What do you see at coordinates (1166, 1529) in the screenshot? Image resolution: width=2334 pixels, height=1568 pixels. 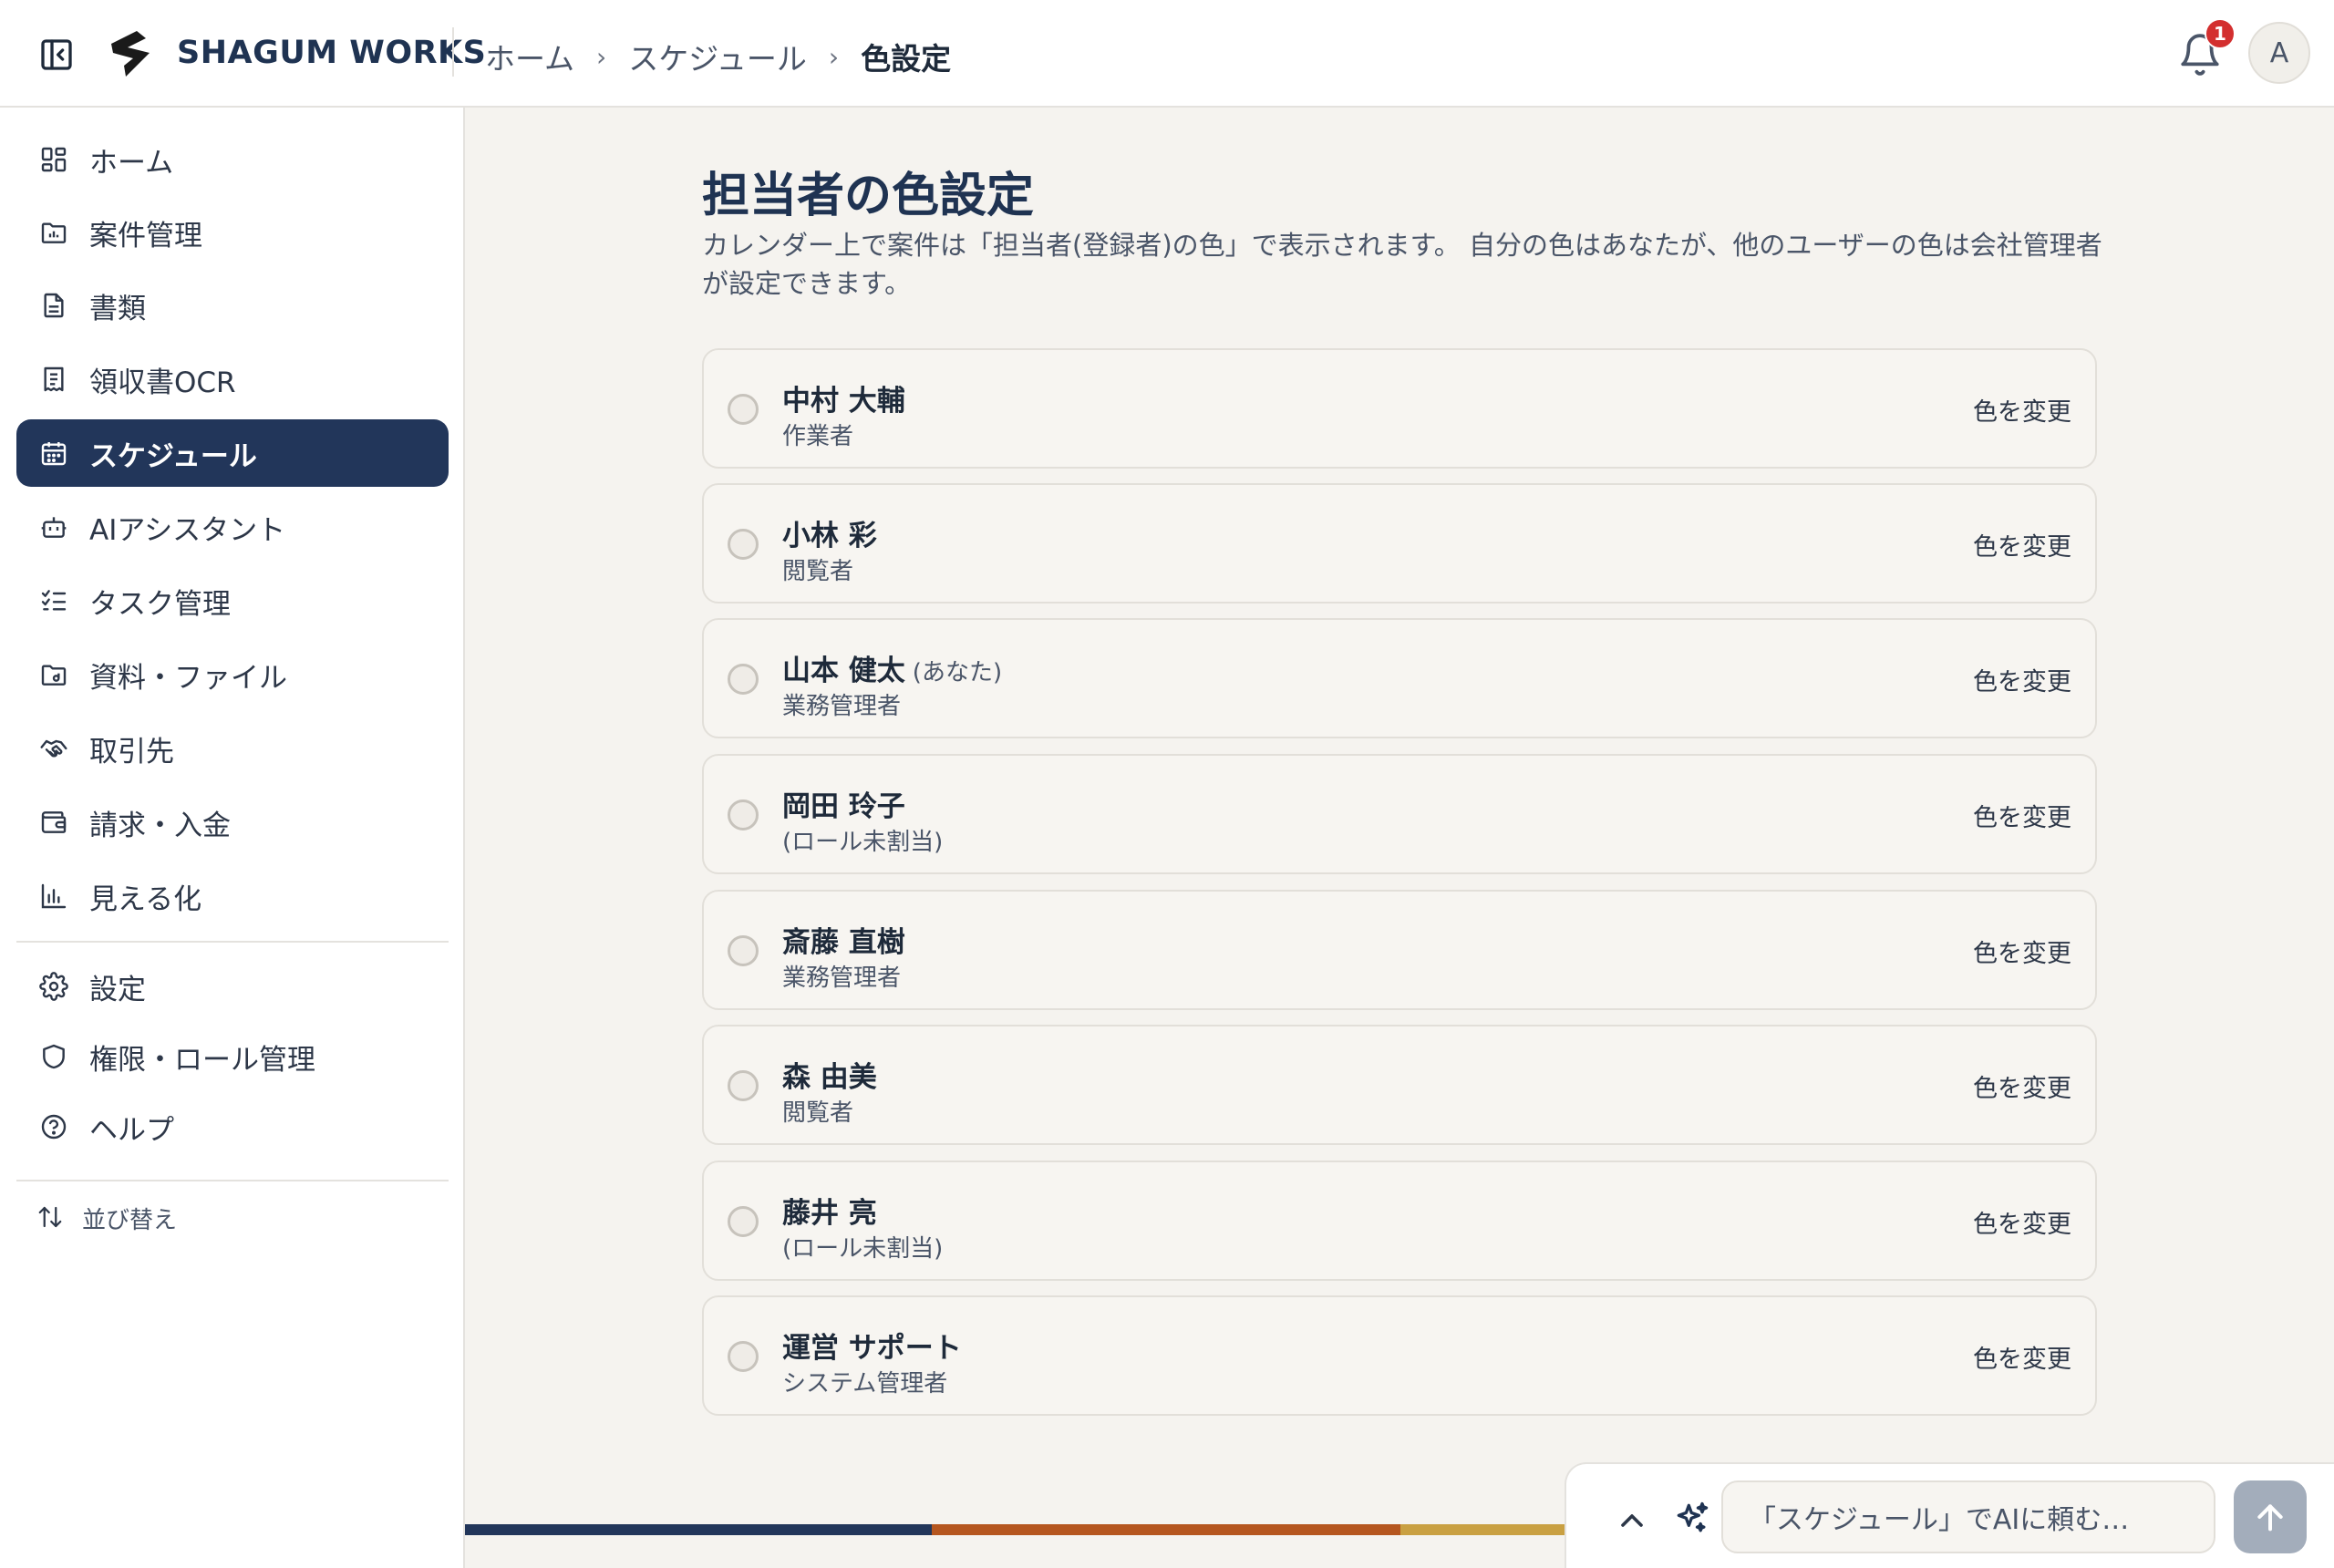 I see `brand-color-strip-rust` at bounding box center [1166, 1529].